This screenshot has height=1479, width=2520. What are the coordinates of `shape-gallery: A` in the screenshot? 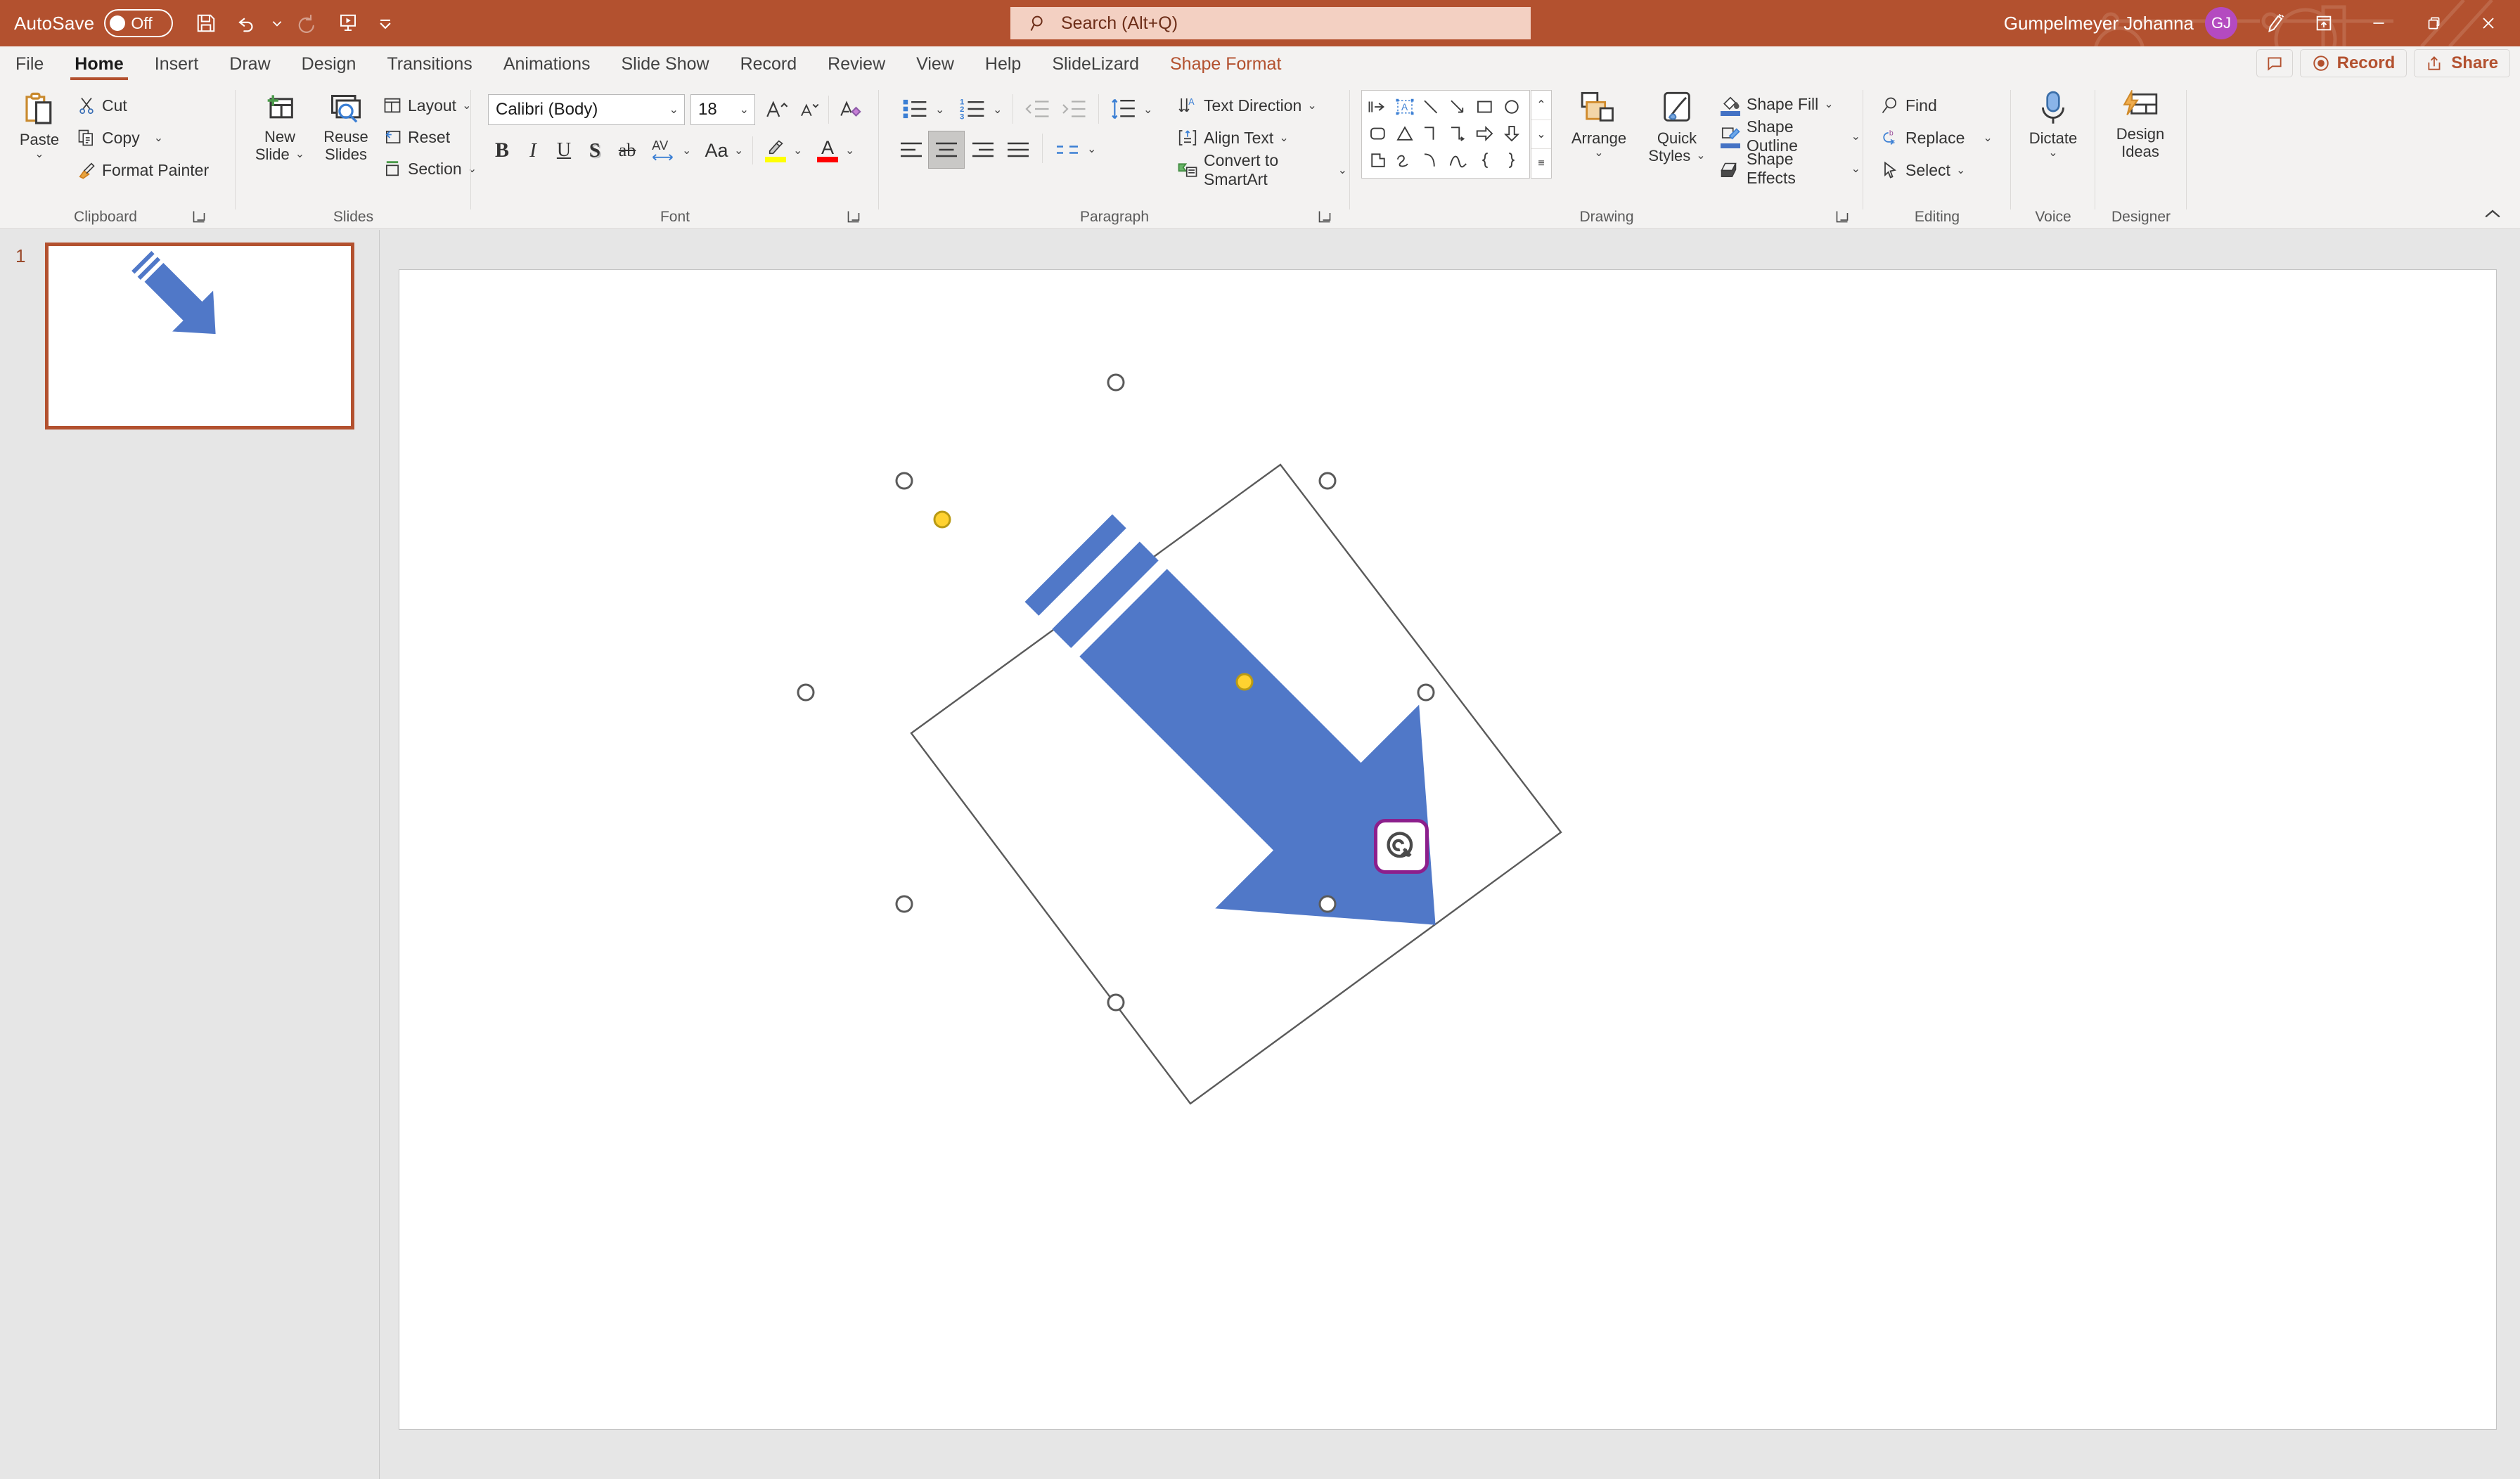 It's located at (1445, 134).